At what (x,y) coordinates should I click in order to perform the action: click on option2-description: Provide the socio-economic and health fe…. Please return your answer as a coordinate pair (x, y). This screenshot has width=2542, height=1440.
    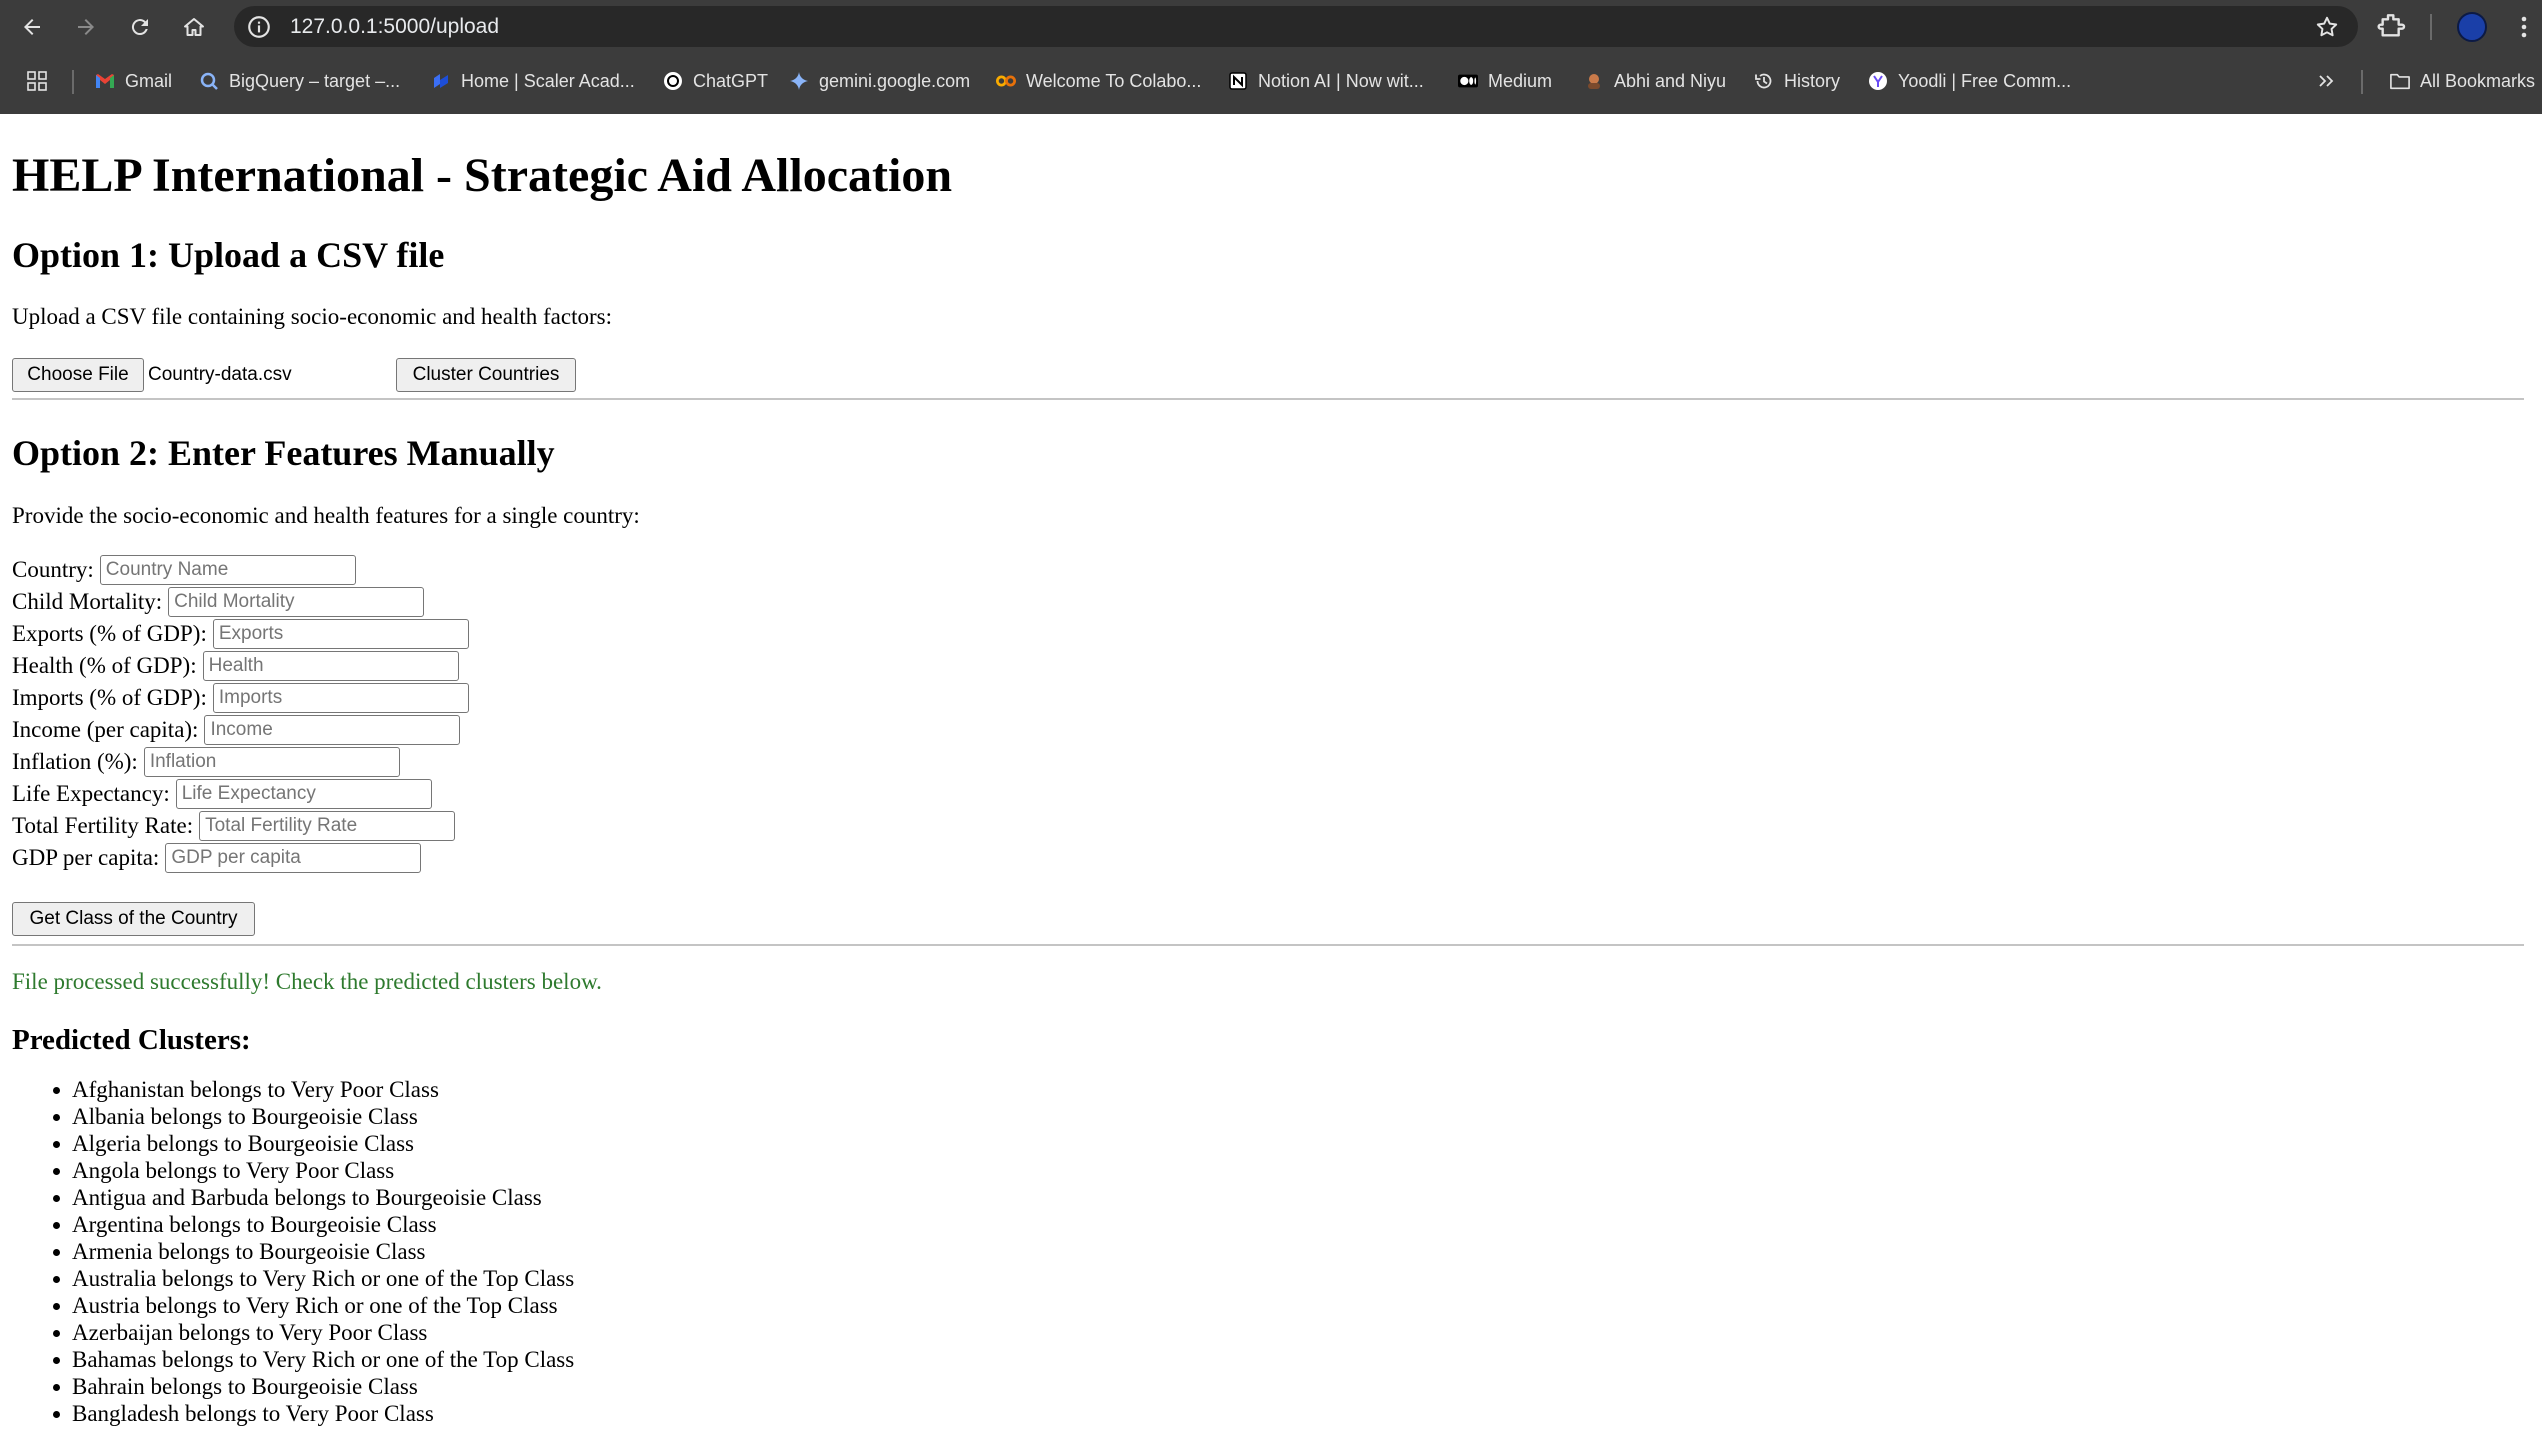
    Looking at the image, I should click on (326, 515).